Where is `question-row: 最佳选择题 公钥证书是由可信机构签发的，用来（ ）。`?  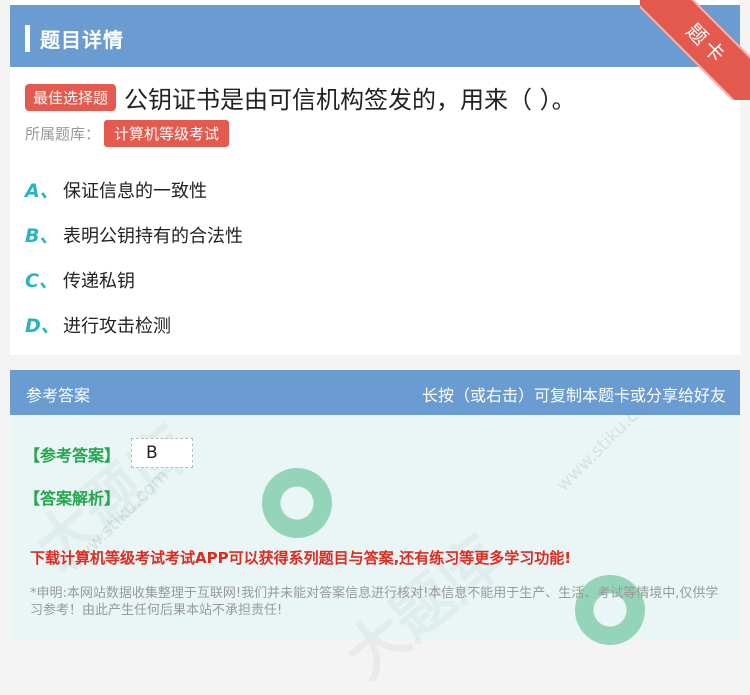 question-row: 最佳选择题 公钥证书是由可信机构签发的，用来（ ）。 is located at coordinates (300, 97).